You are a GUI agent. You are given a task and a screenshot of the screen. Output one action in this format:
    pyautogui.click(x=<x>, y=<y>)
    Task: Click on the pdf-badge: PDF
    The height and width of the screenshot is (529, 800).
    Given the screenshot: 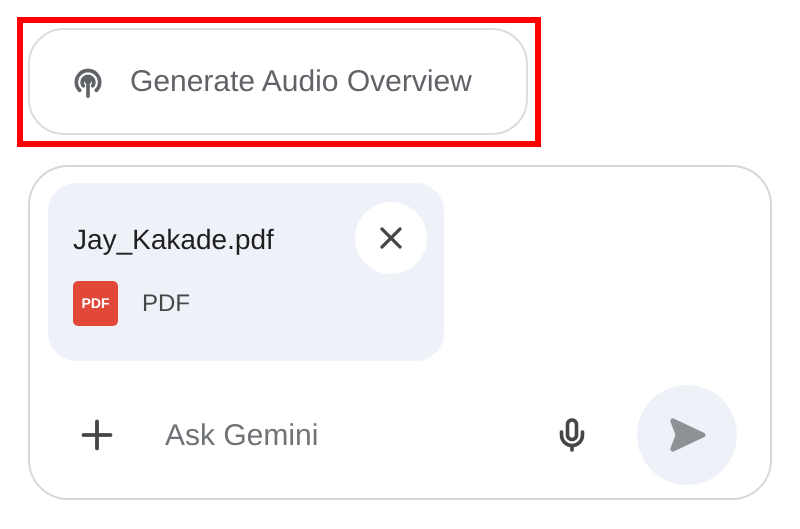 What is the action you would take?
    pyautogui.click(x=95, y=303)
    